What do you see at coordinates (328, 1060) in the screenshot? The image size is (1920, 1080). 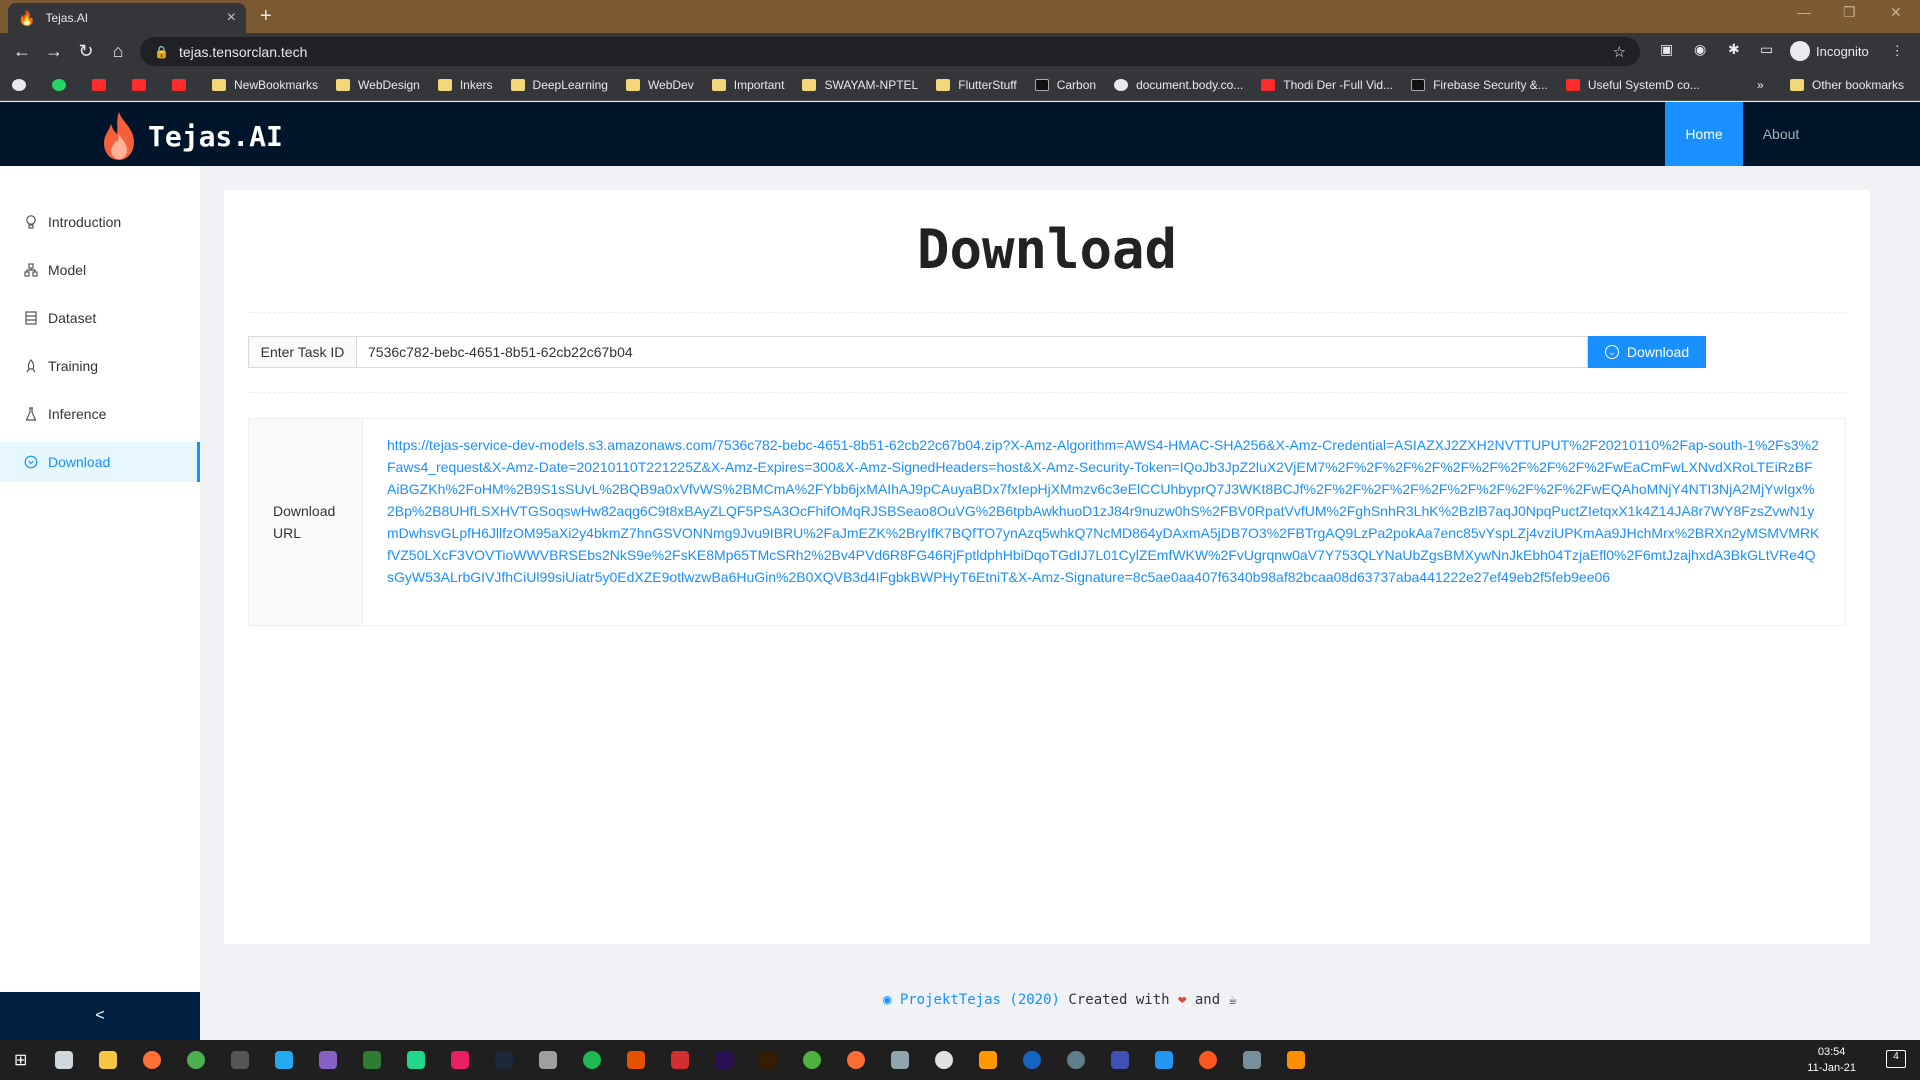 I see `visual-studio-icon` at bounding box center [328, 1060].